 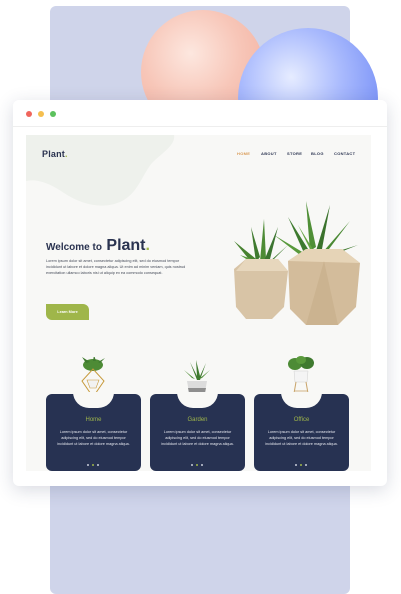 I want to click on logo-text: Plant, so click(x=54, y=154).